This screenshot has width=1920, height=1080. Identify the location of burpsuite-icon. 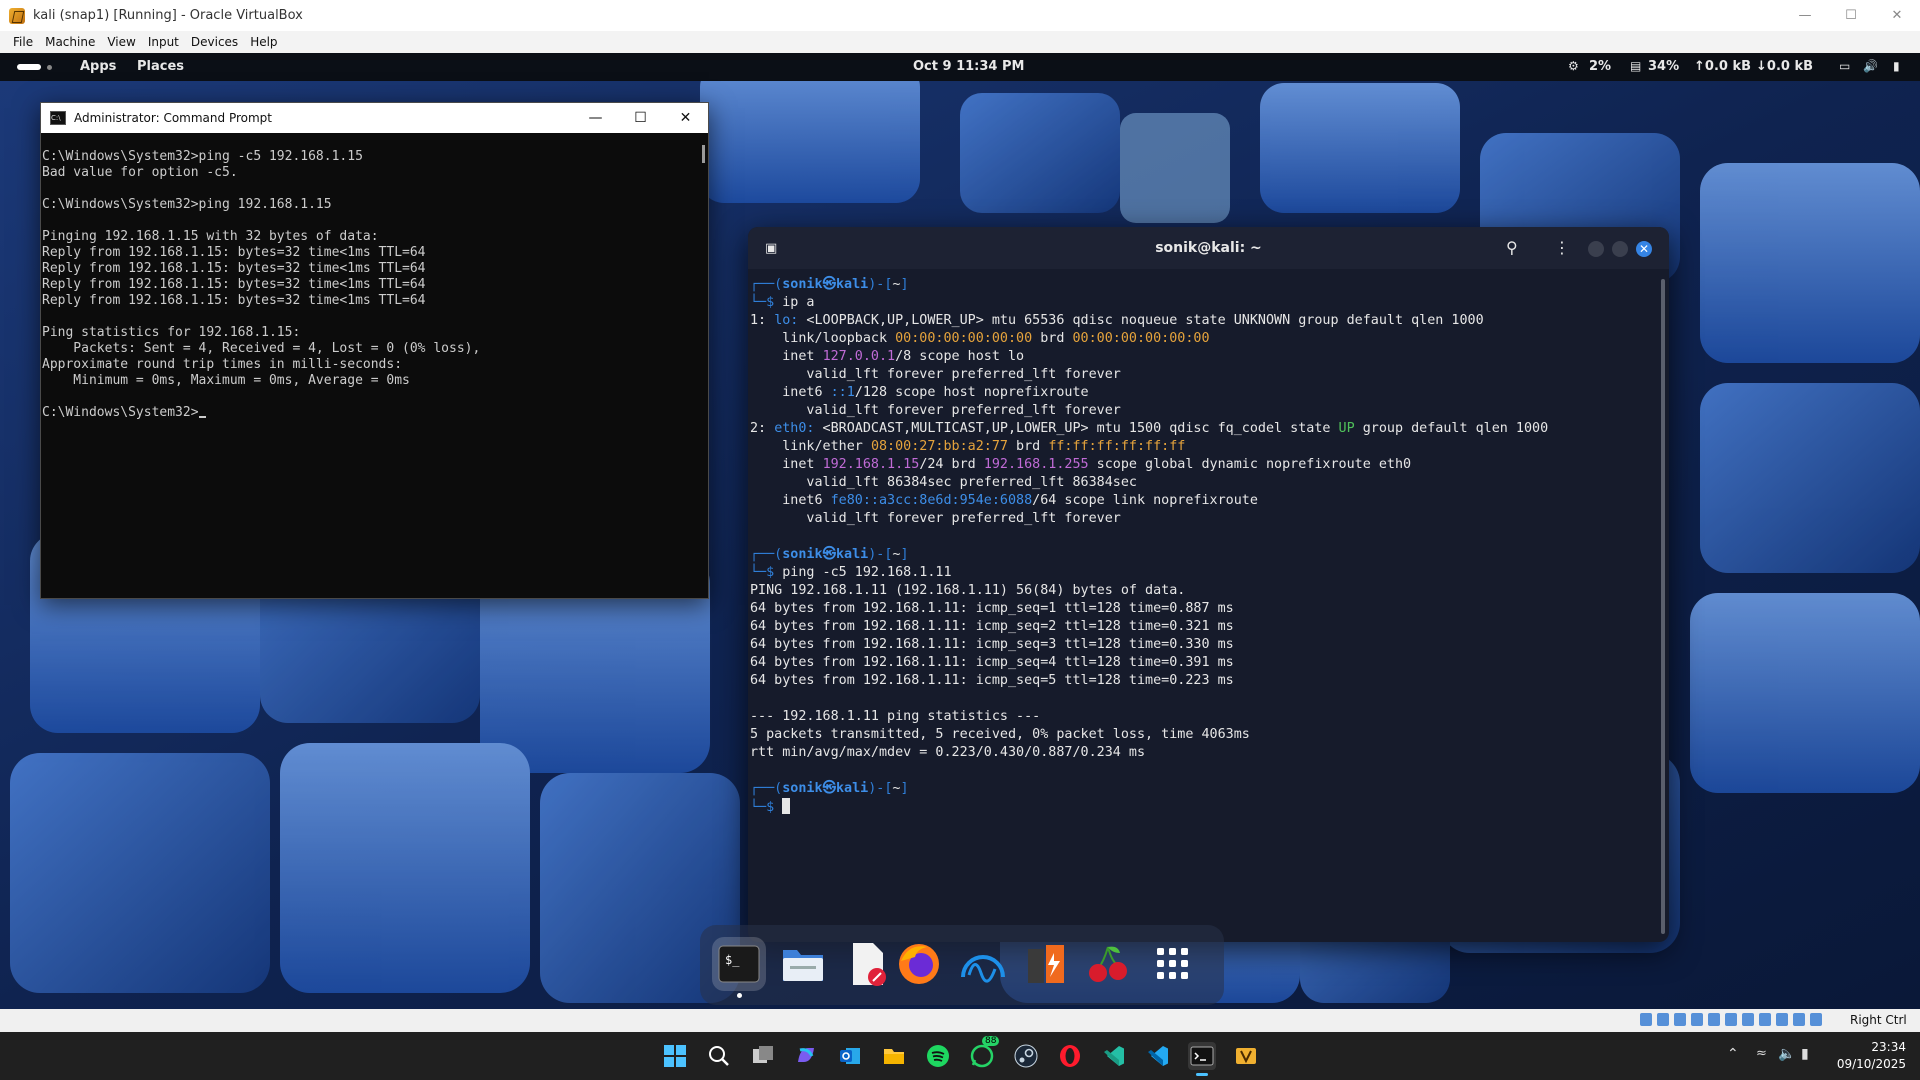
(1046, 964).